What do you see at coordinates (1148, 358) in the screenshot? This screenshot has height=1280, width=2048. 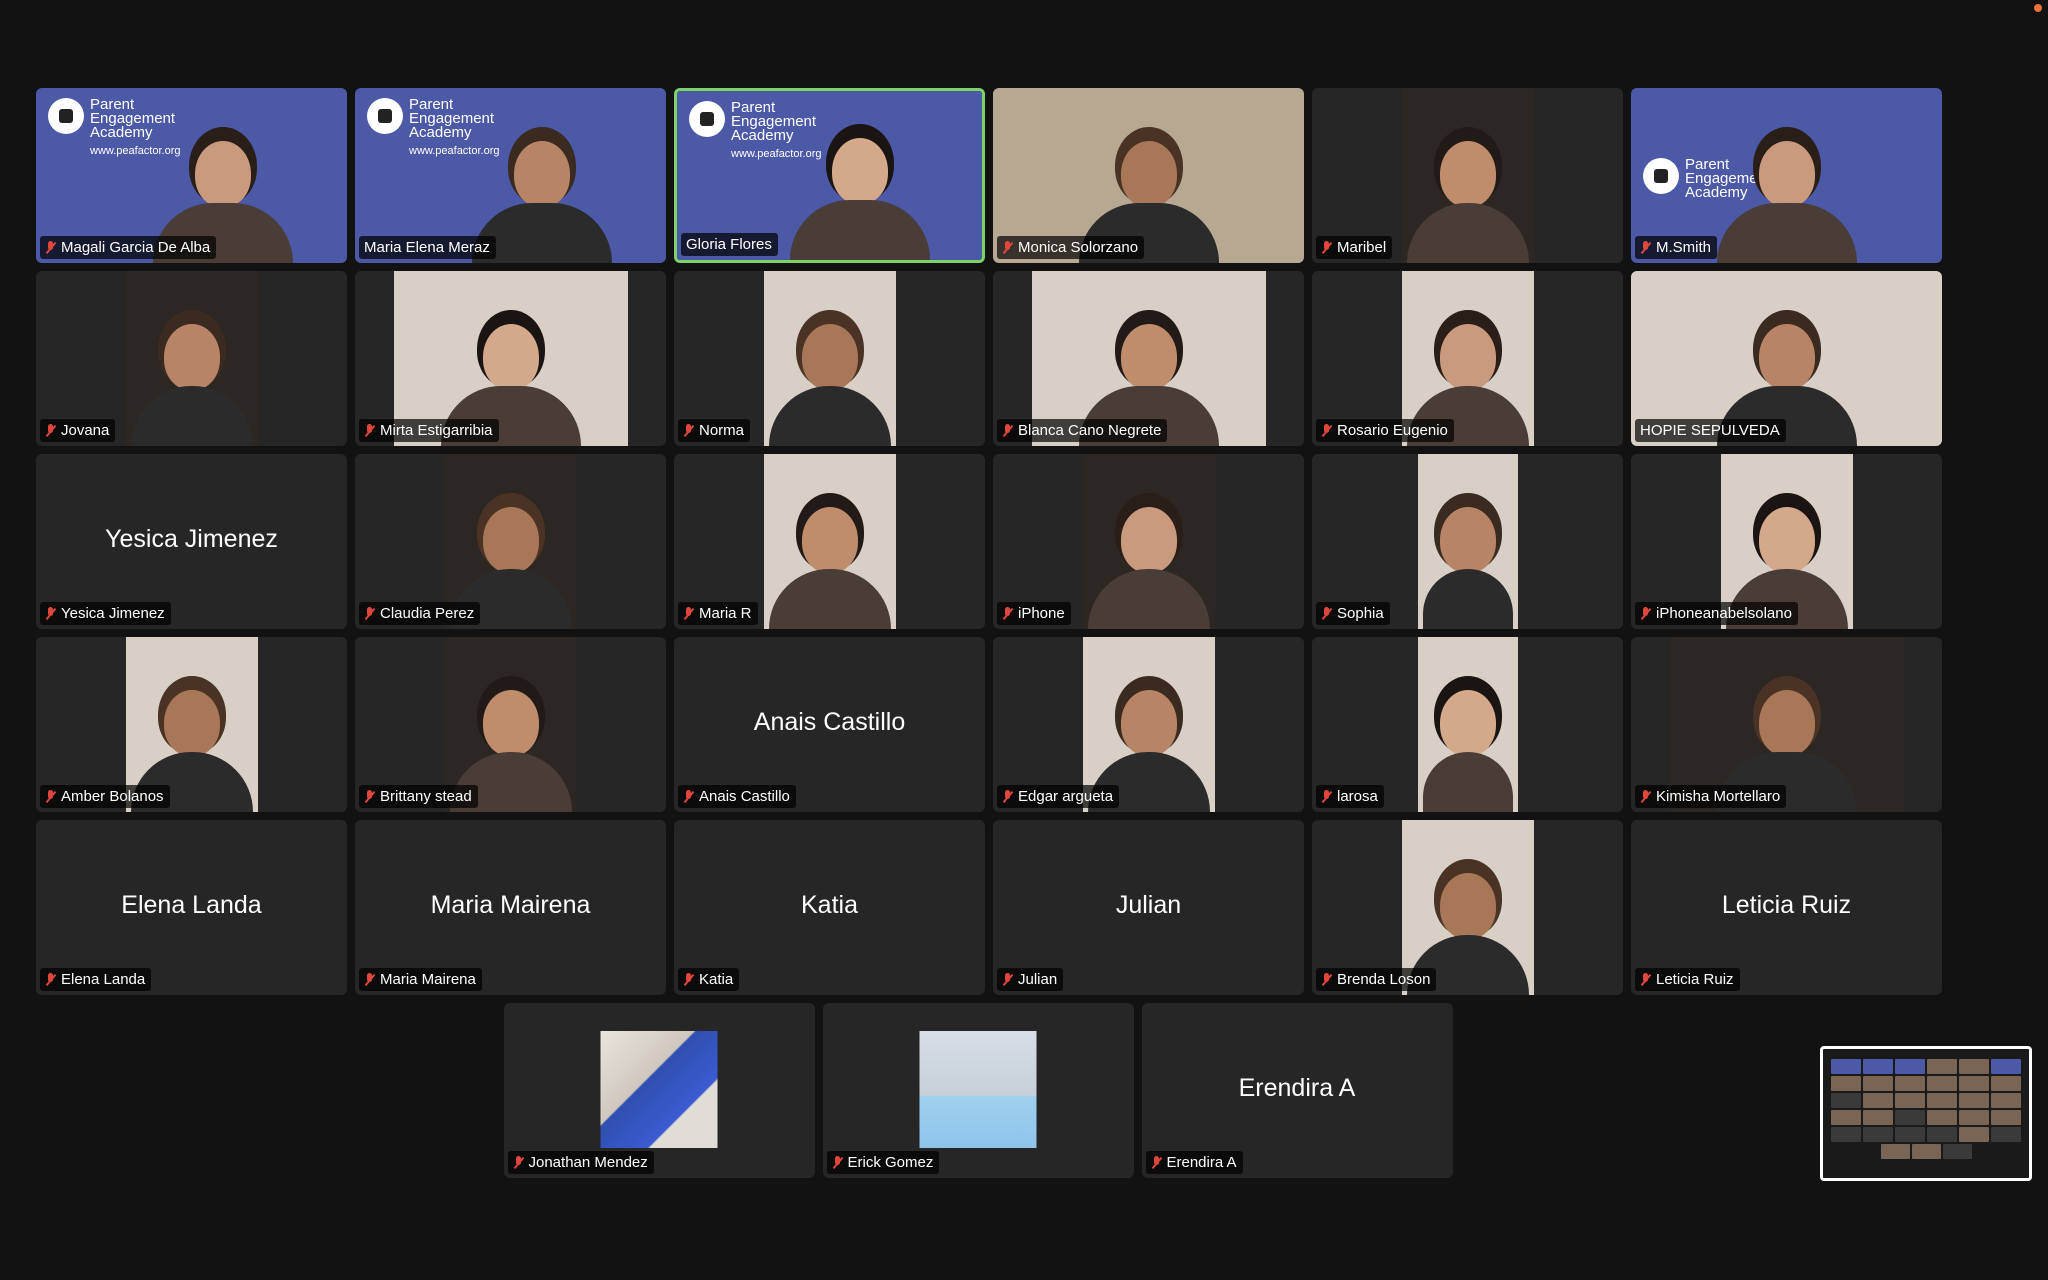 I see `participant-tile: Blanca Cano Negrete` at bounding box center [1148, 358].